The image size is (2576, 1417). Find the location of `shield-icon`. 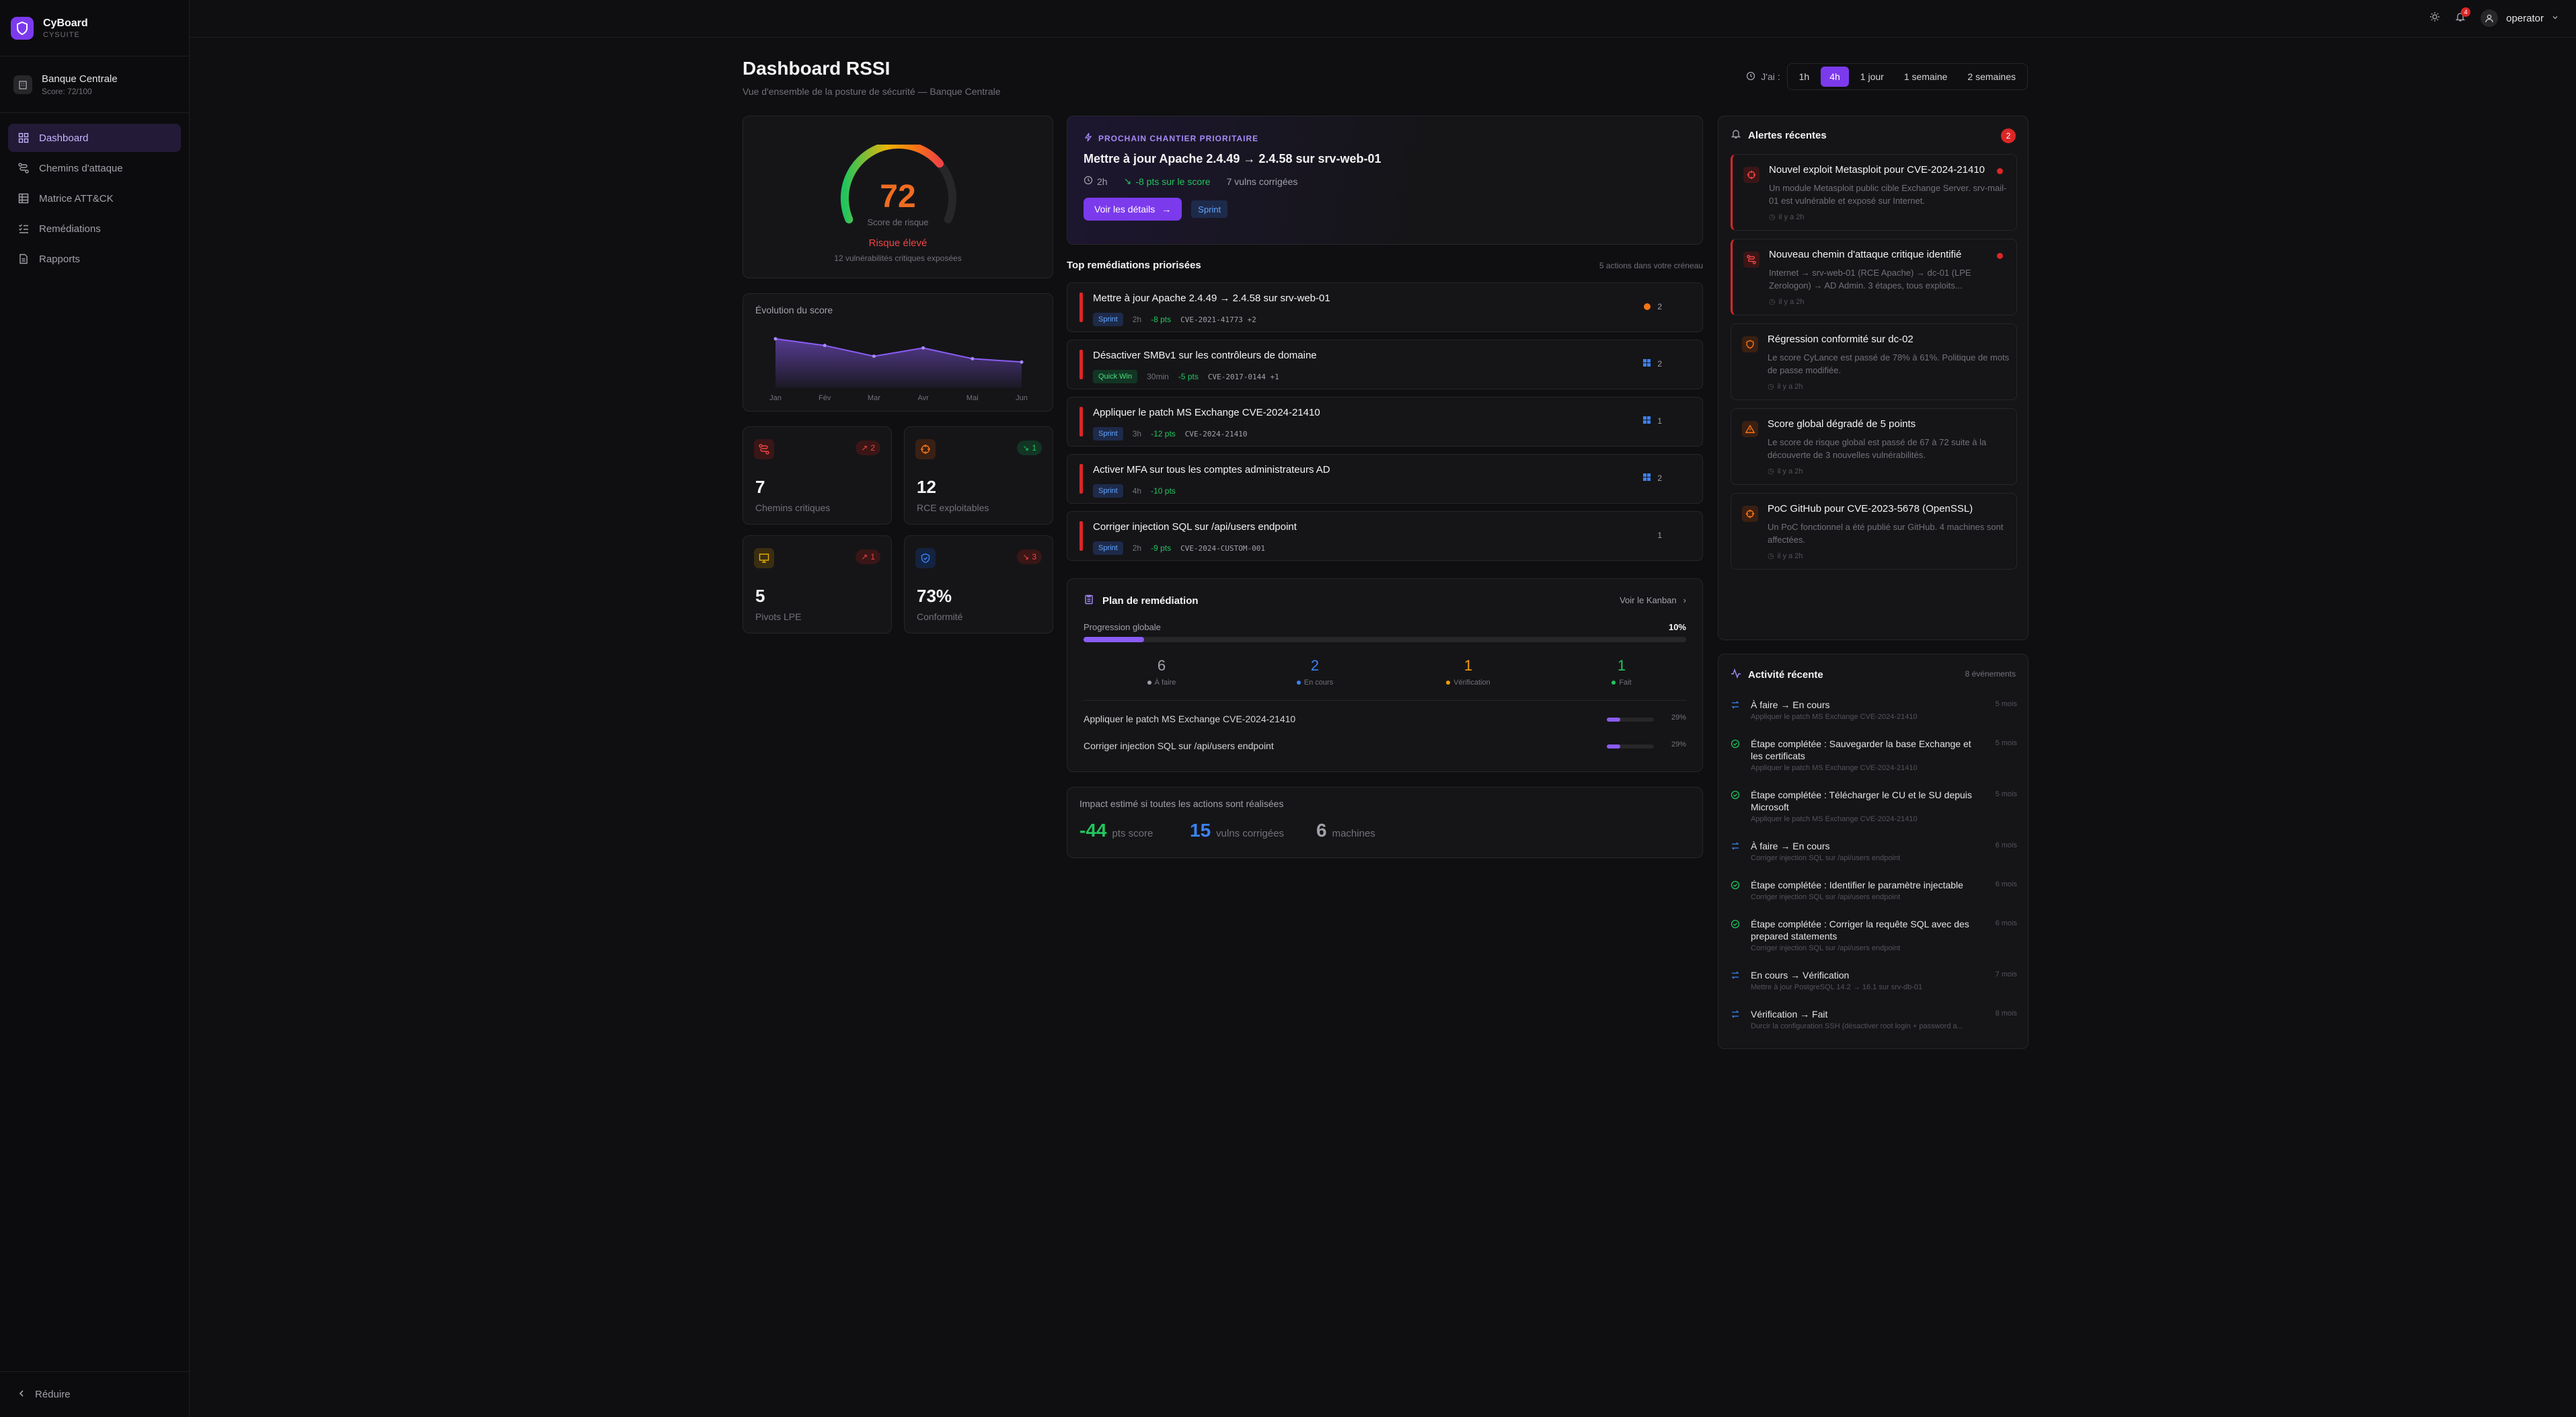

shield-icon is located at coordinates (22, 28).